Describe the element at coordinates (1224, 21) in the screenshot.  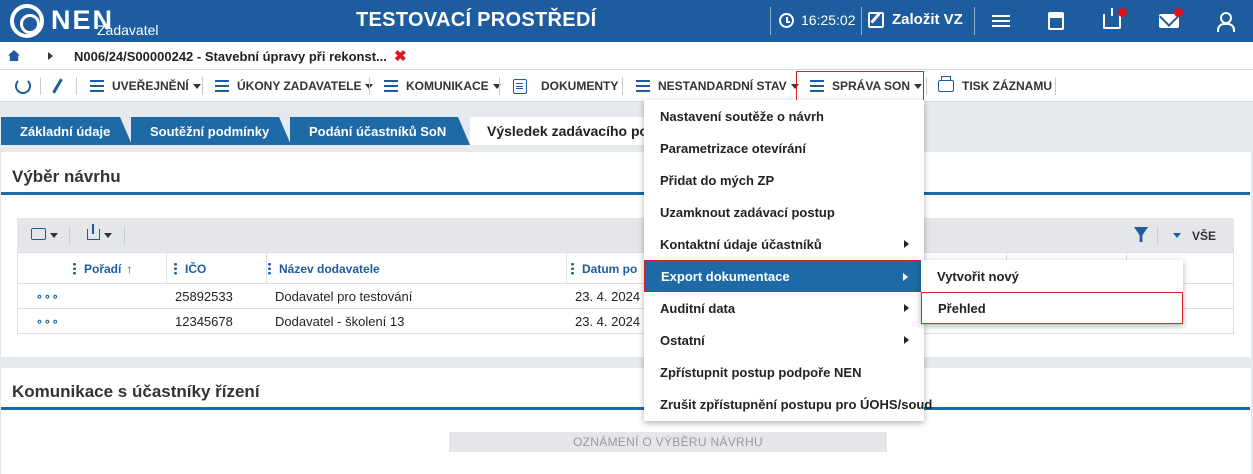
I see `user-icon` at that location.